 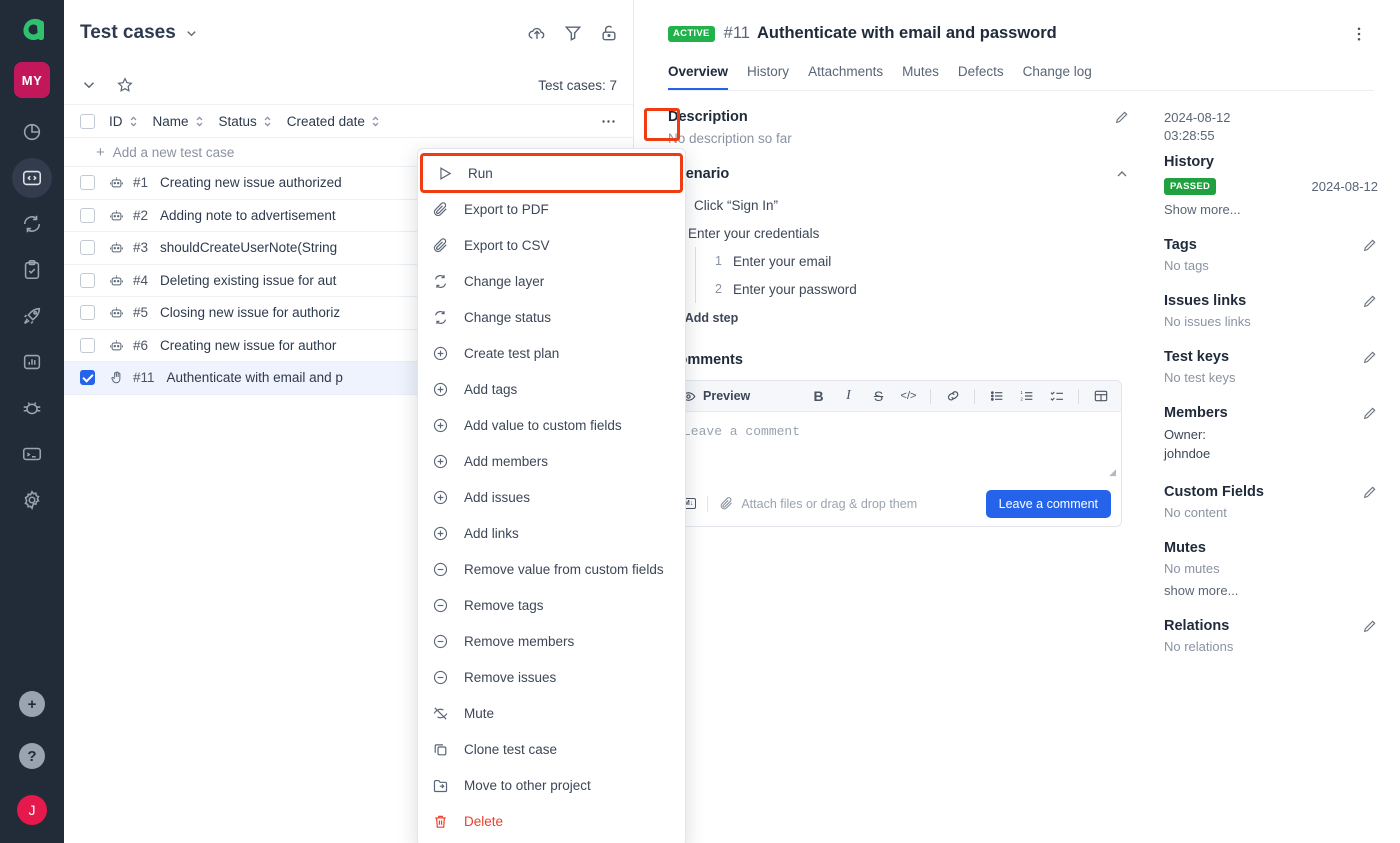 What do you see at coordinates (32, 32) in the screenshot?
I see `allure-logo` at bounding box center [32, 32].